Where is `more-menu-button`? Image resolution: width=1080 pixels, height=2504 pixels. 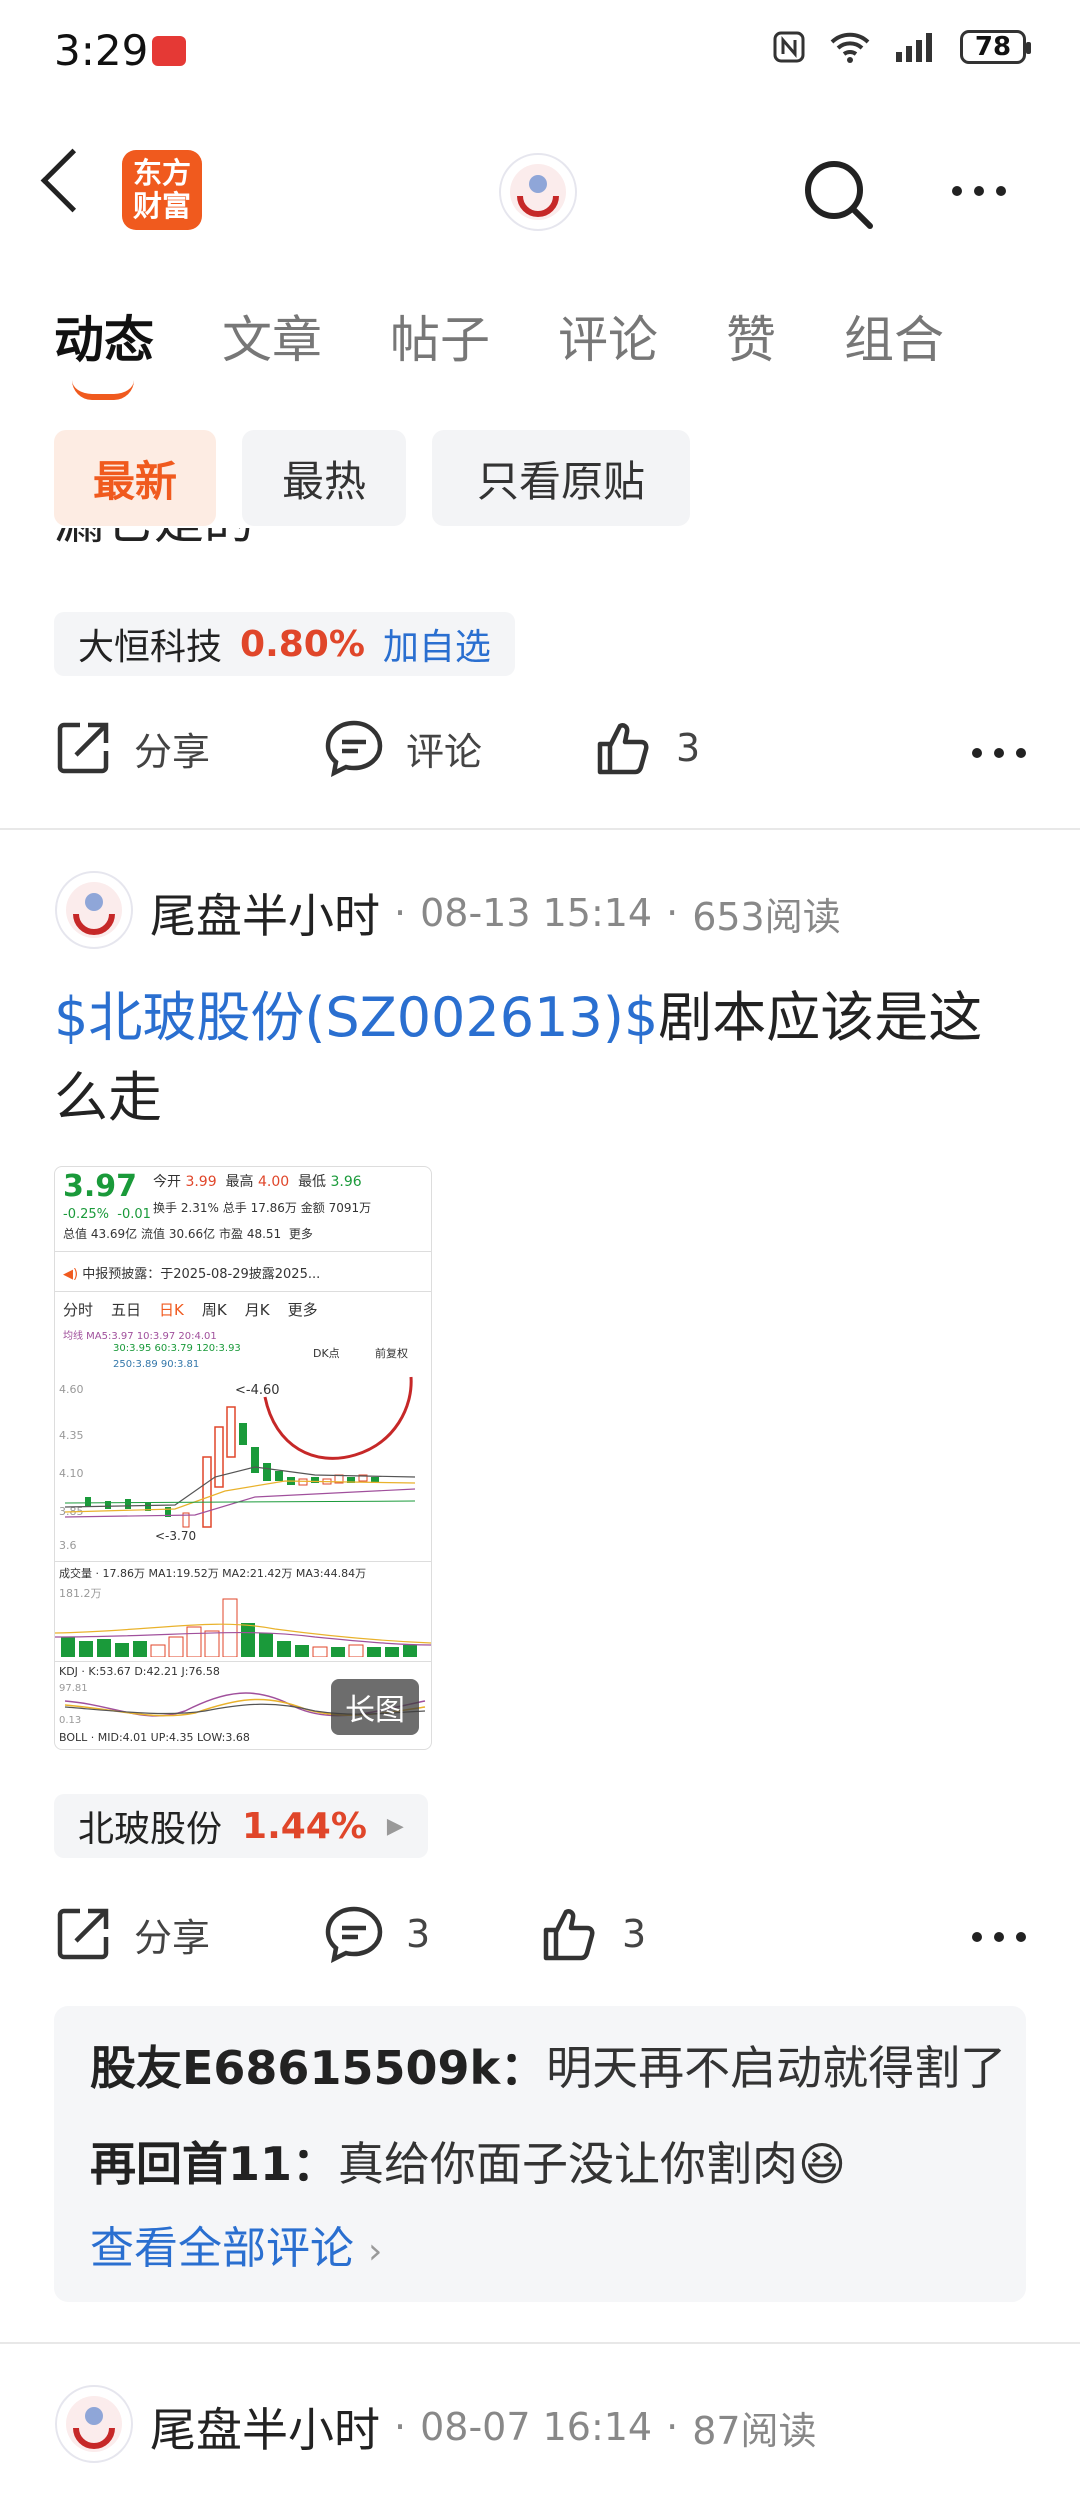 more-menu-button is located at coordinates (979, 191).